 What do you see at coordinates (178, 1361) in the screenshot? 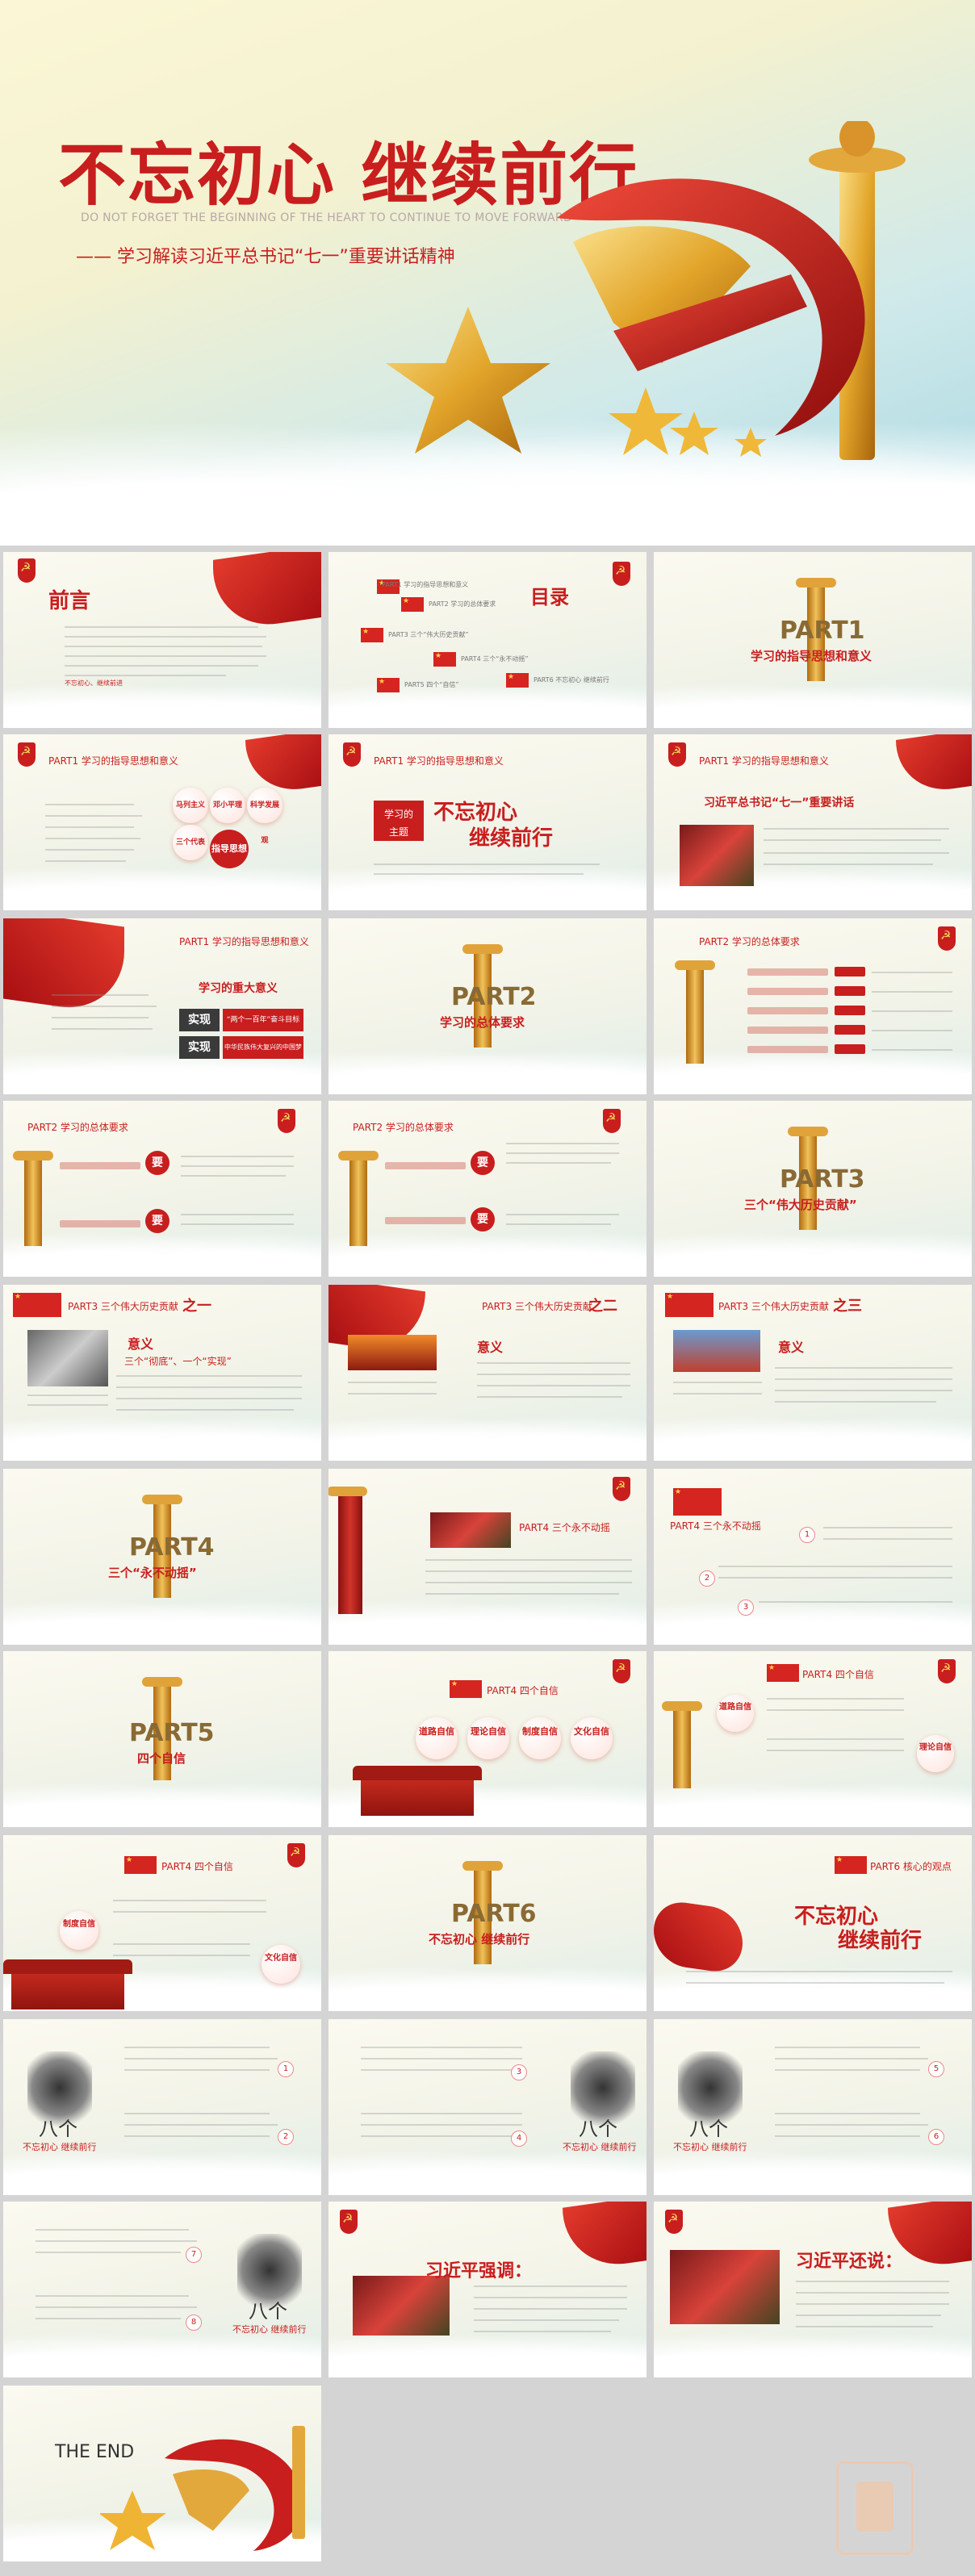
I see `meaning-line: 三个“彻底”、一个“实现”` at bounding box center [178, 1361].